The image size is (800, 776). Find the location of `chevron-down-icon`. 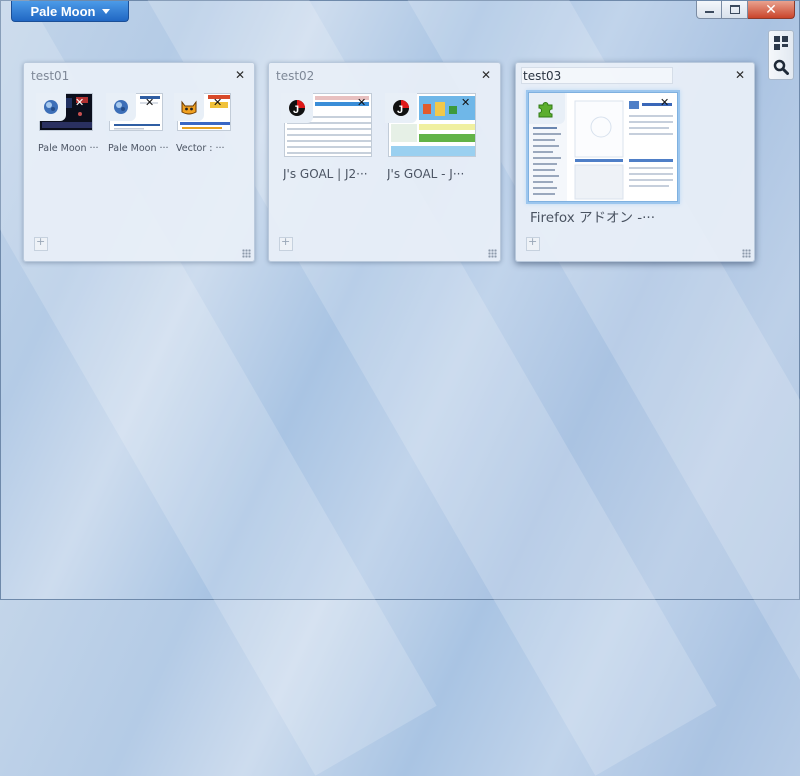

chevron-down-icon is located at coordinates (105, 11).